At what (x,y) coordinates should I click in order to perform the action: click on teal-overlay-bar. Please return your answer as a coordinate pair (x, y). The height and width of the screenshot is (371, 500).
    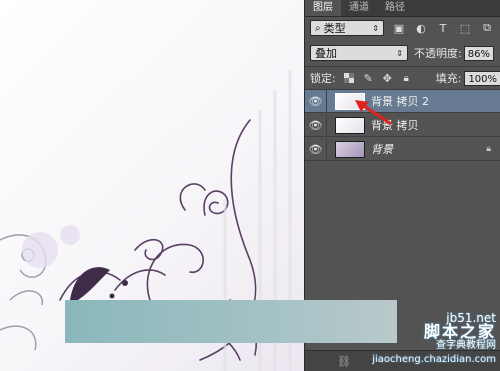
    Looking at the image, I should click on (231, 321).